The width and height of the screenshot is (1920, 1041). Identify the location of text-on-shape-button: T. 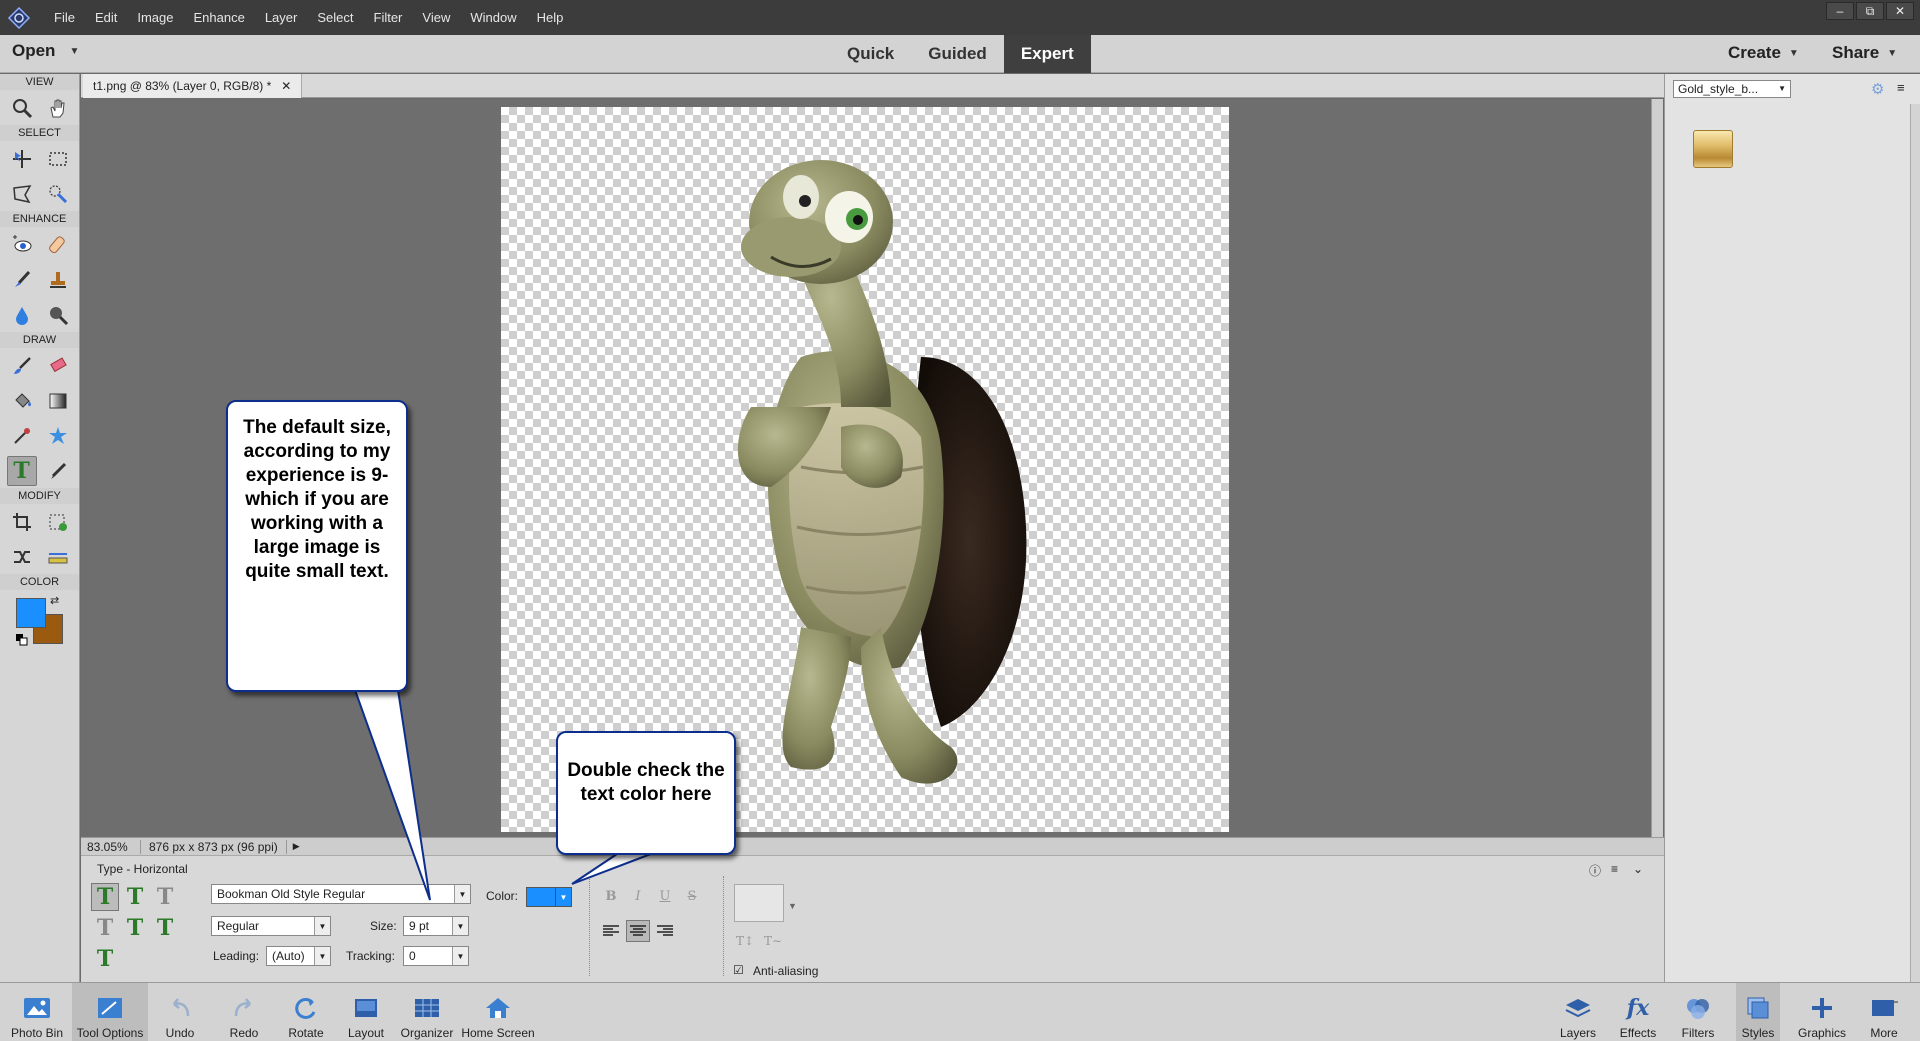
(165, 928).